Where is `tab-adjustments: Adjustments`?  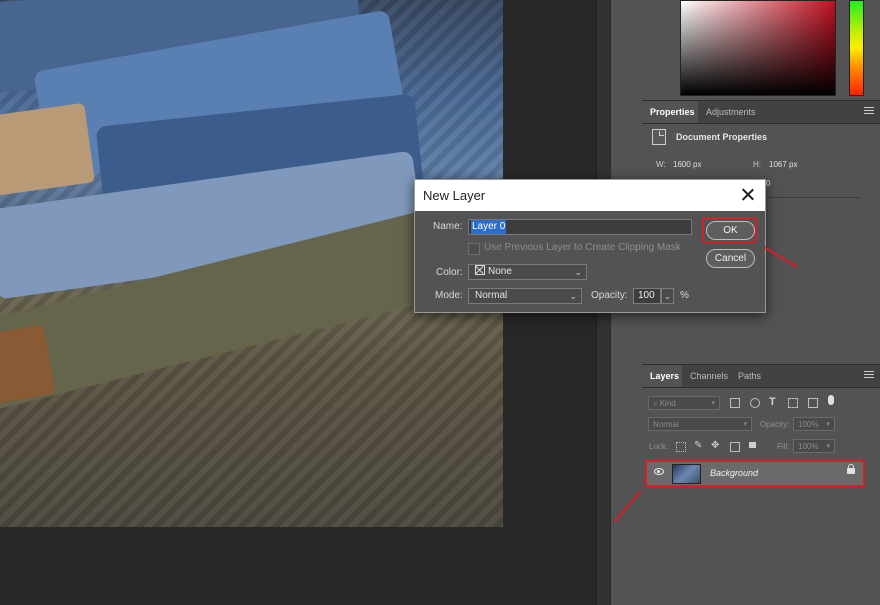 tab-adjustments: Adjustments is located at coordinates (731, 112).